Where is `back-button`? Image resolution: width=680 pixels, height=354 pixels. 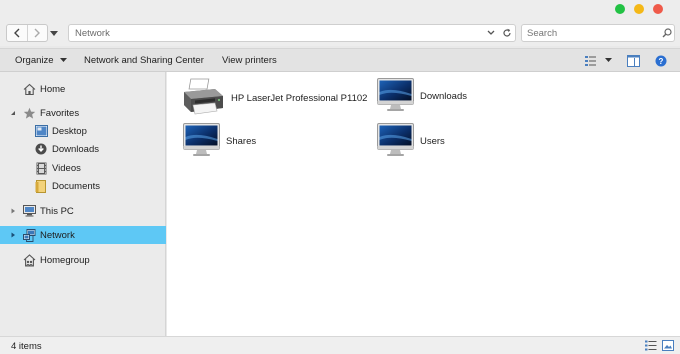
back-button is located at coordinates (17, 33).